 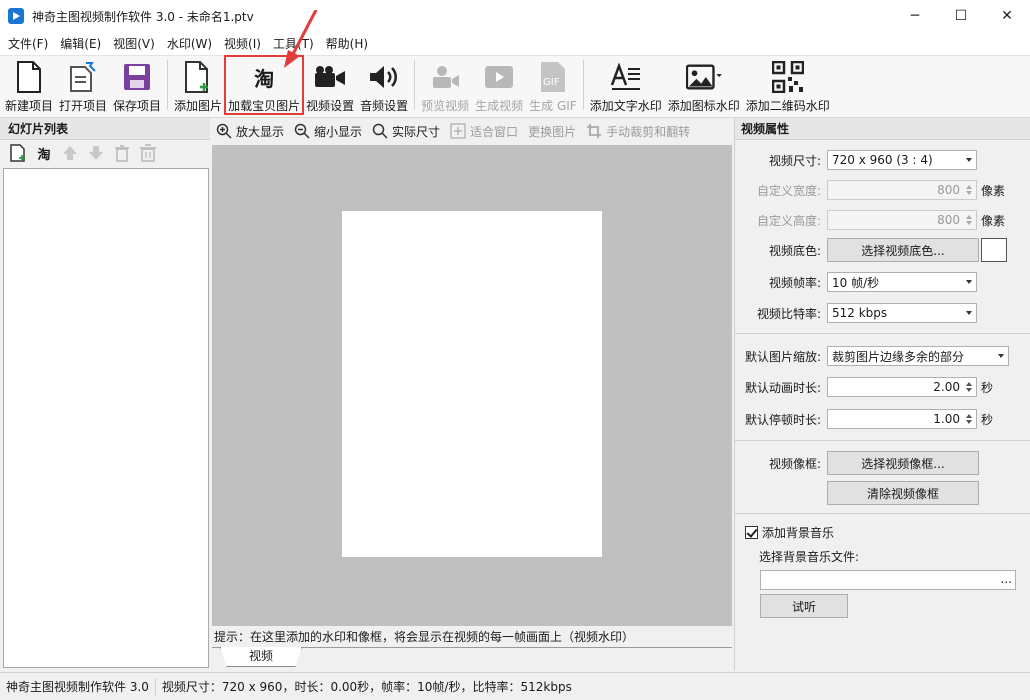 I want to click on pause-duration-input: 1.00, so click(x=902, y=419).